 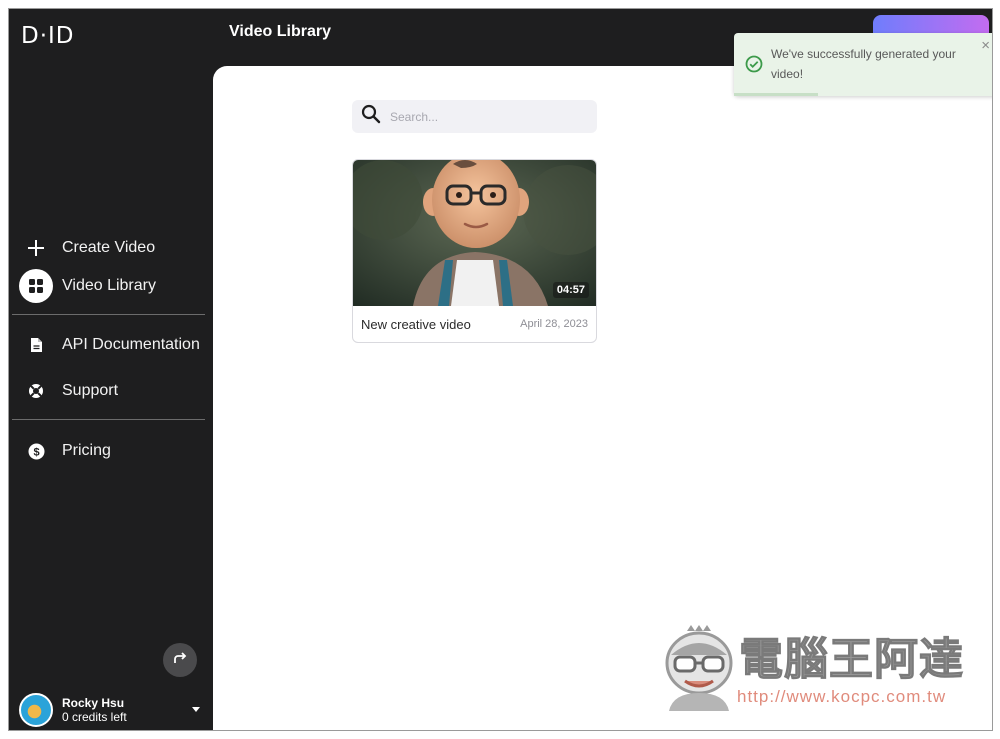 What do you see at coordinates (86, 450) in the screenshot?
I see `sidebar-item-label: Pricing` at bounding box center [86, 450].